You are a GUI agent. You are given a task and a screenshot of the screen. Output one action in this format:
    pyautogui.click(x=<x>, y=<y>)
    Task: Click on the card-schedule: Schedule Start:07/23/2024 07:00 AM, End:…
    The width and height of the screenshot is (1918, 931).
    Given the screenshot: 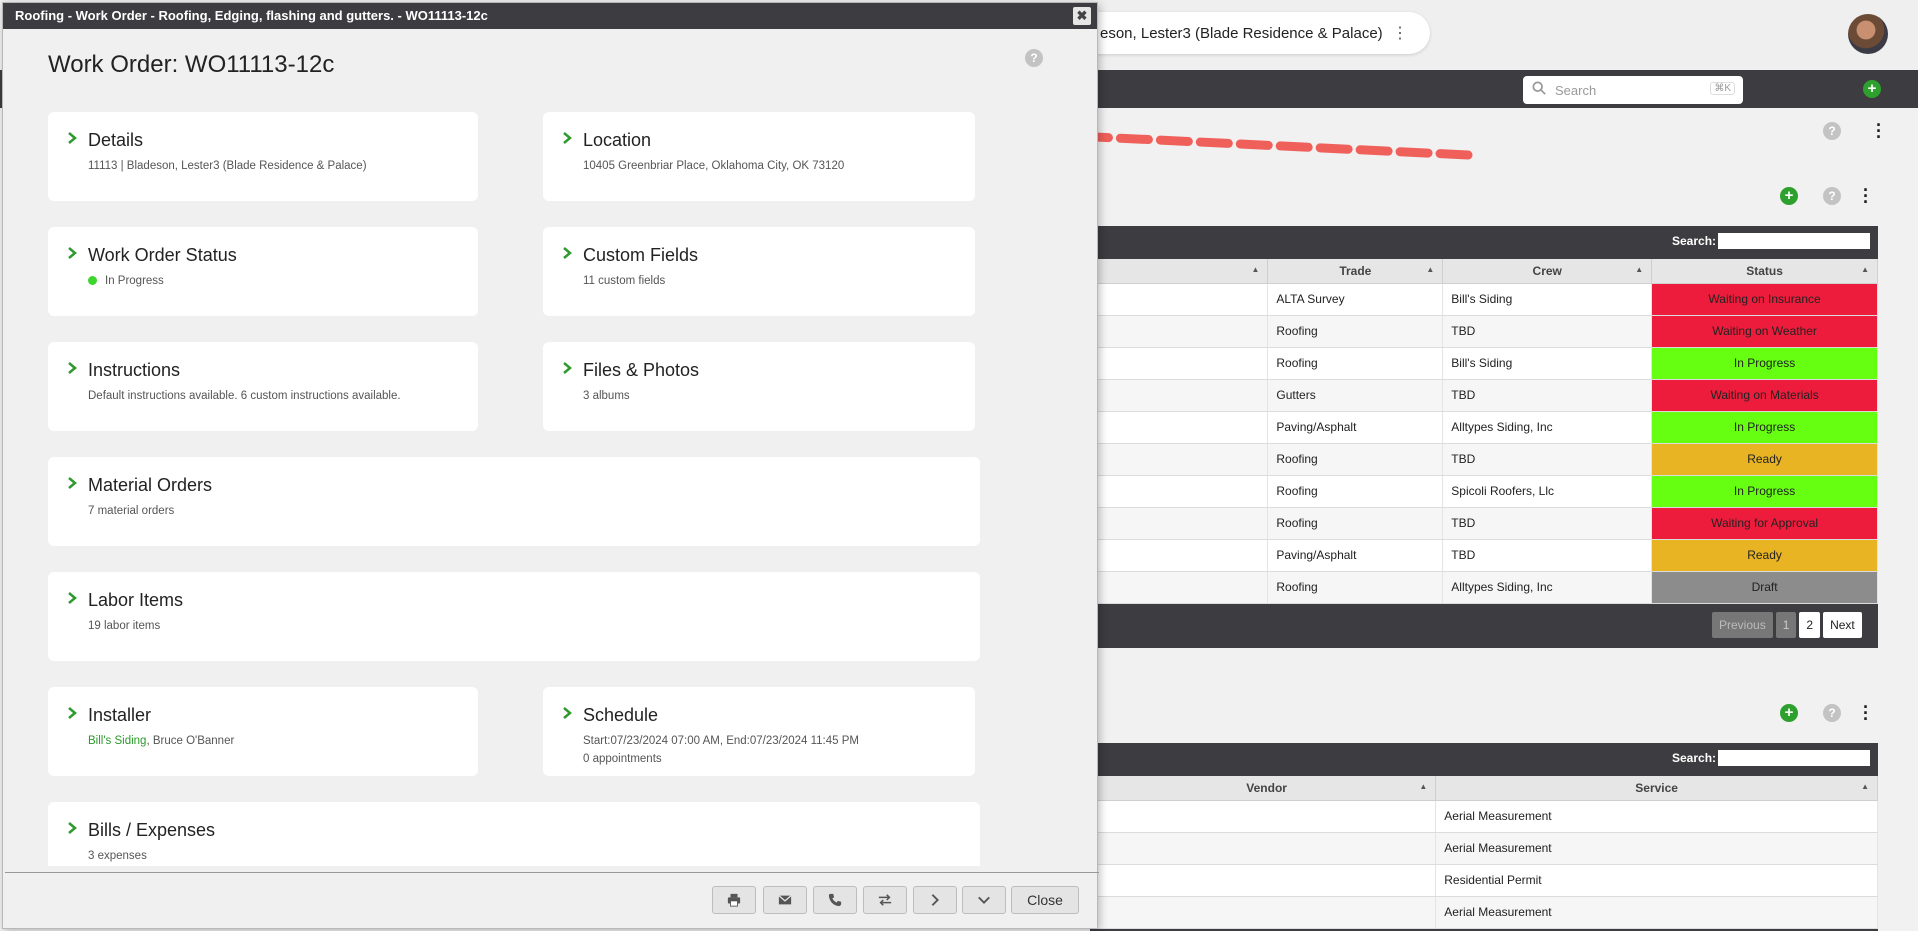 What is the action you would take?
    pyautogui.click(x=759, y=731)
    